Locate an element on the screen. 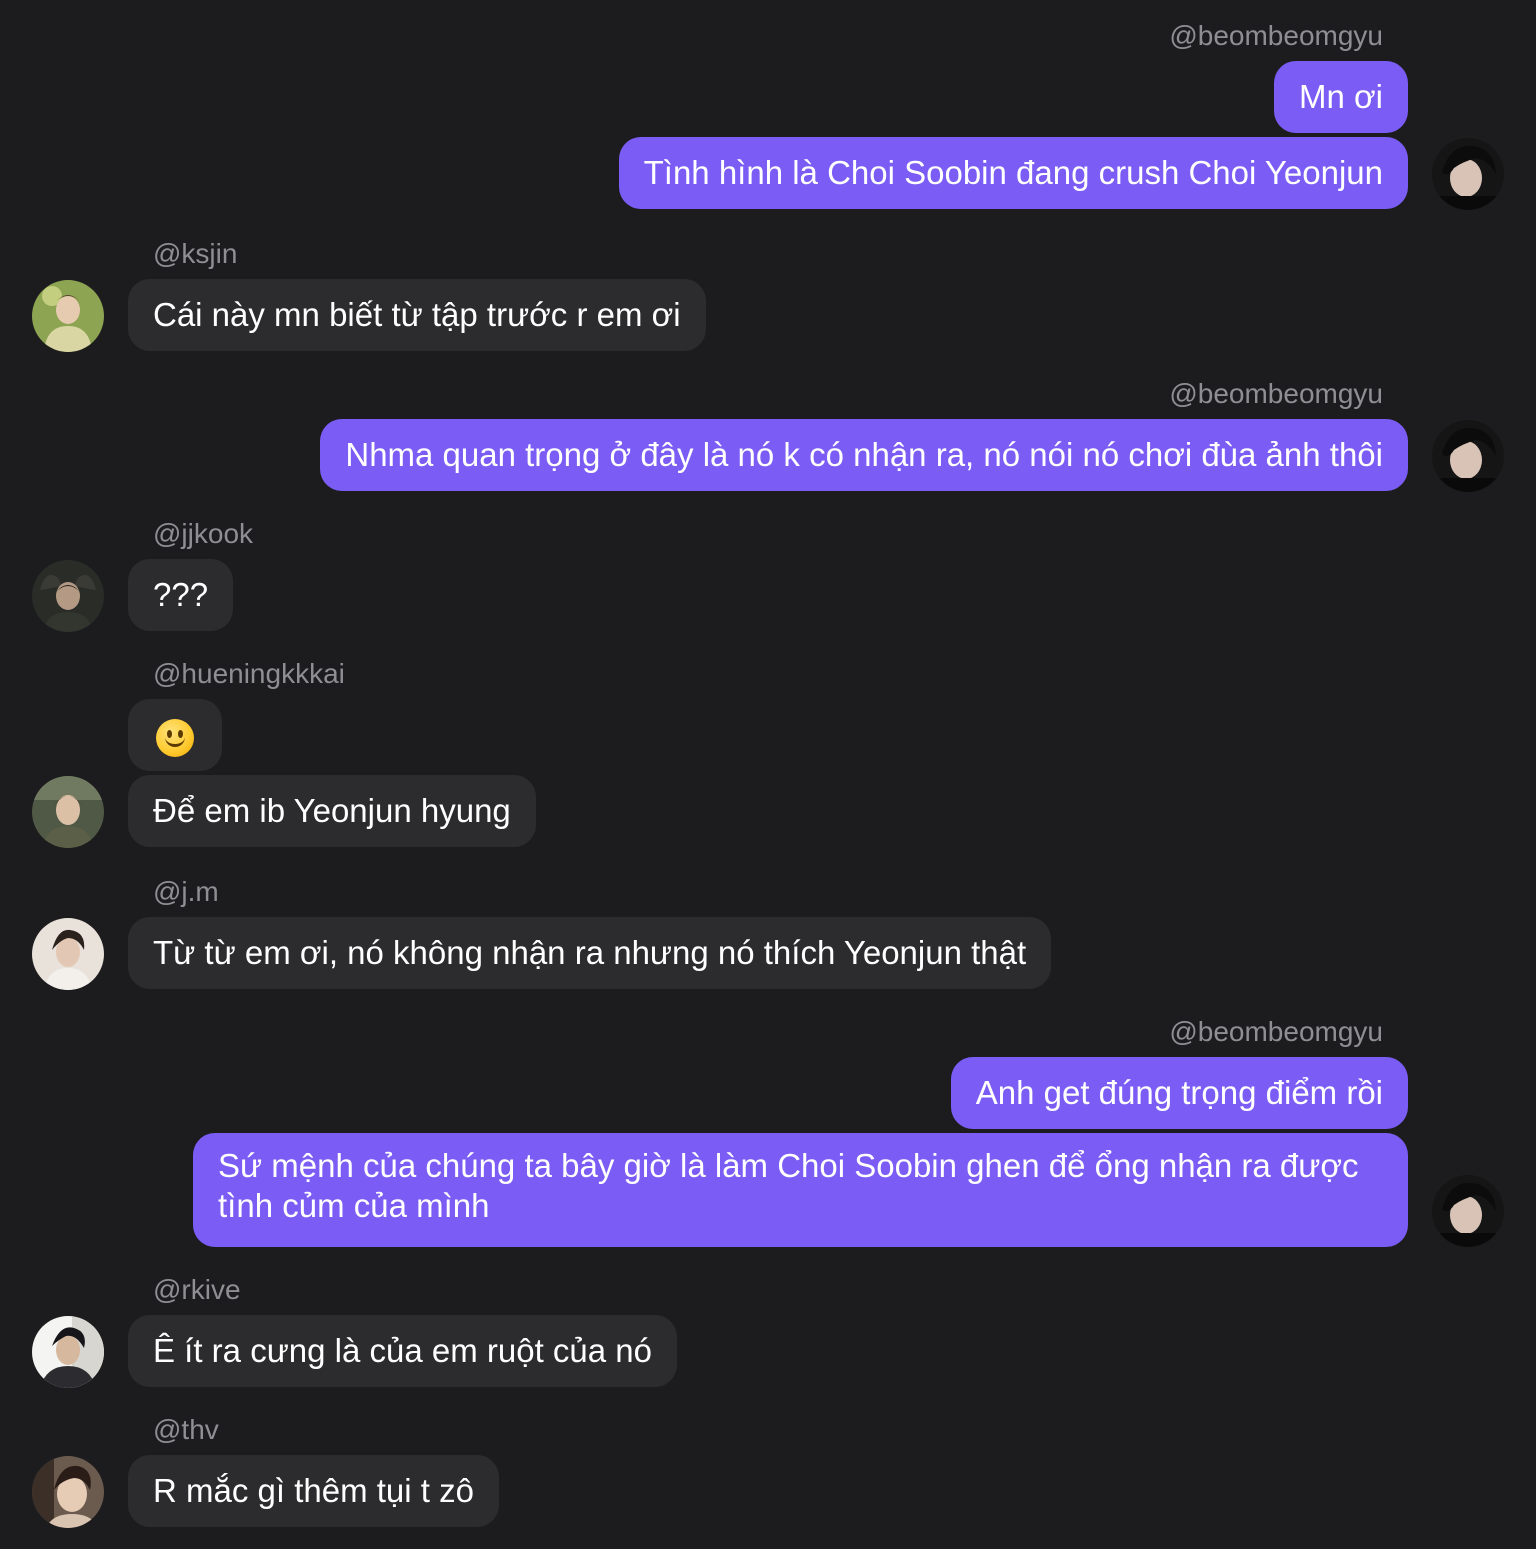 The image size is (1536, 1549). avatar-ksjin is located at coordinates (68, 316).